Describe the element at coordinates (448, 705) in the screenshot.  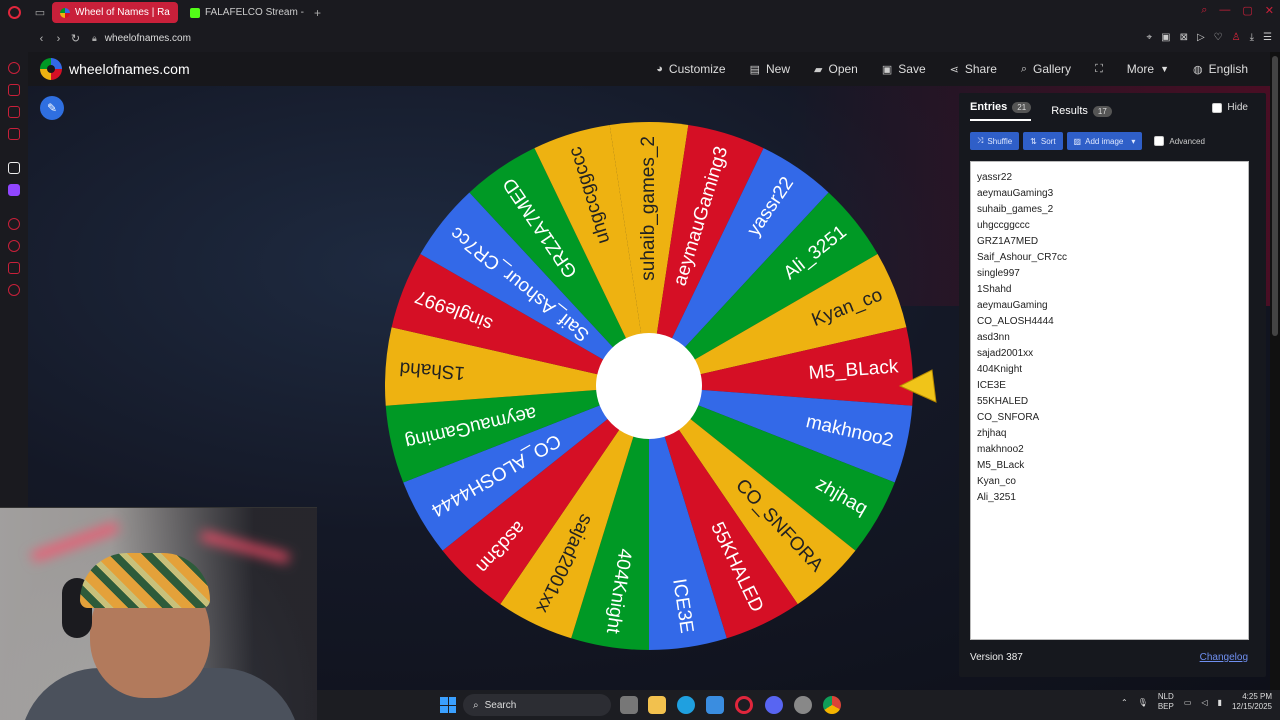
I see `start-button` at that location.